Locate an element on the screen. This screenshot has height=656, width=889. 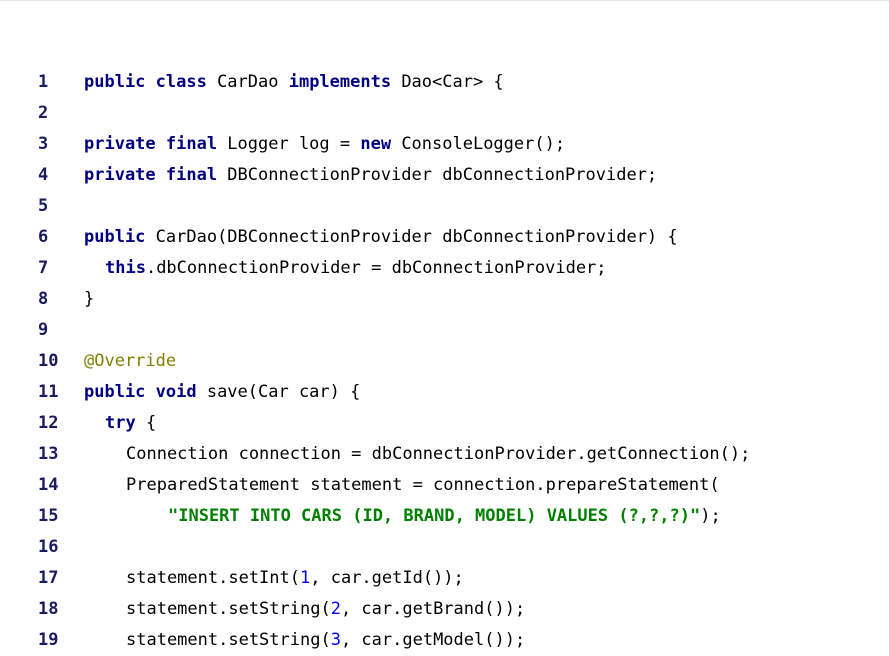
keyword-token: try is located at coordinates (120, 423).